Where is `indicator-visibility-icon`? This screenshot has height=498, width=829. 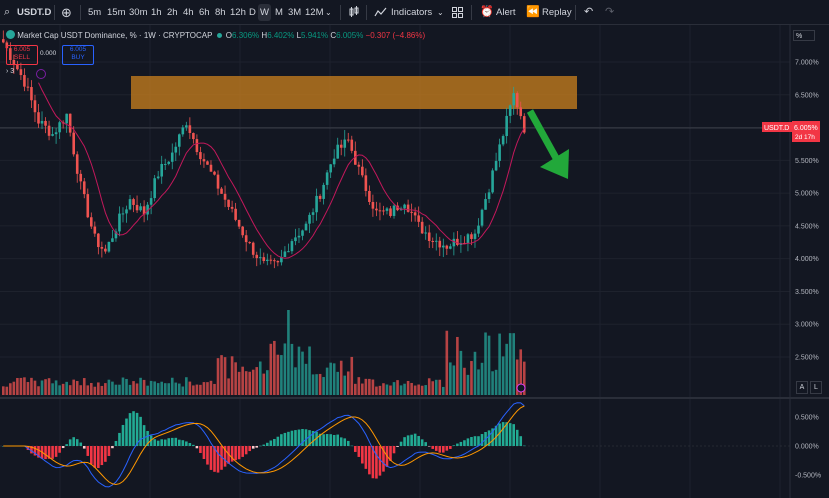
indicator-visibility-icon is located at coordinates (41, 74).